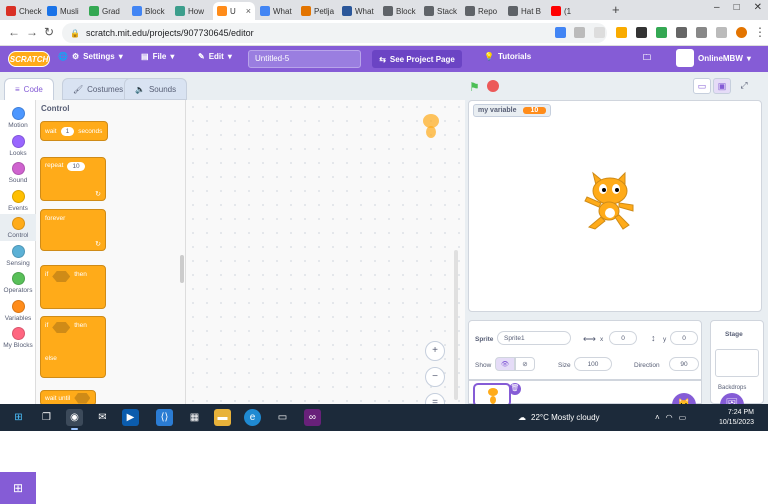 The image size is (768, 504). What do you see at coordinates (493, 86) in the screenshot?
I see `stop-button` at bounding box center [493, 86].